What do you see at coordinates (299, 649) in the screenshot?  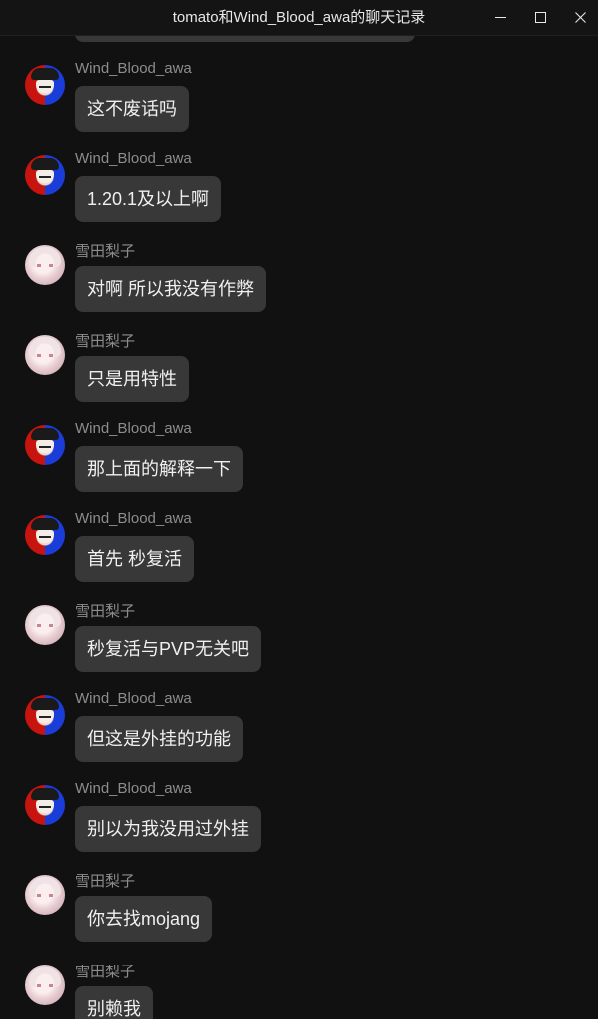 I see `message-item: 雪田梨子 秒复活与PVP无关吧` at bounding box center [299, 649].